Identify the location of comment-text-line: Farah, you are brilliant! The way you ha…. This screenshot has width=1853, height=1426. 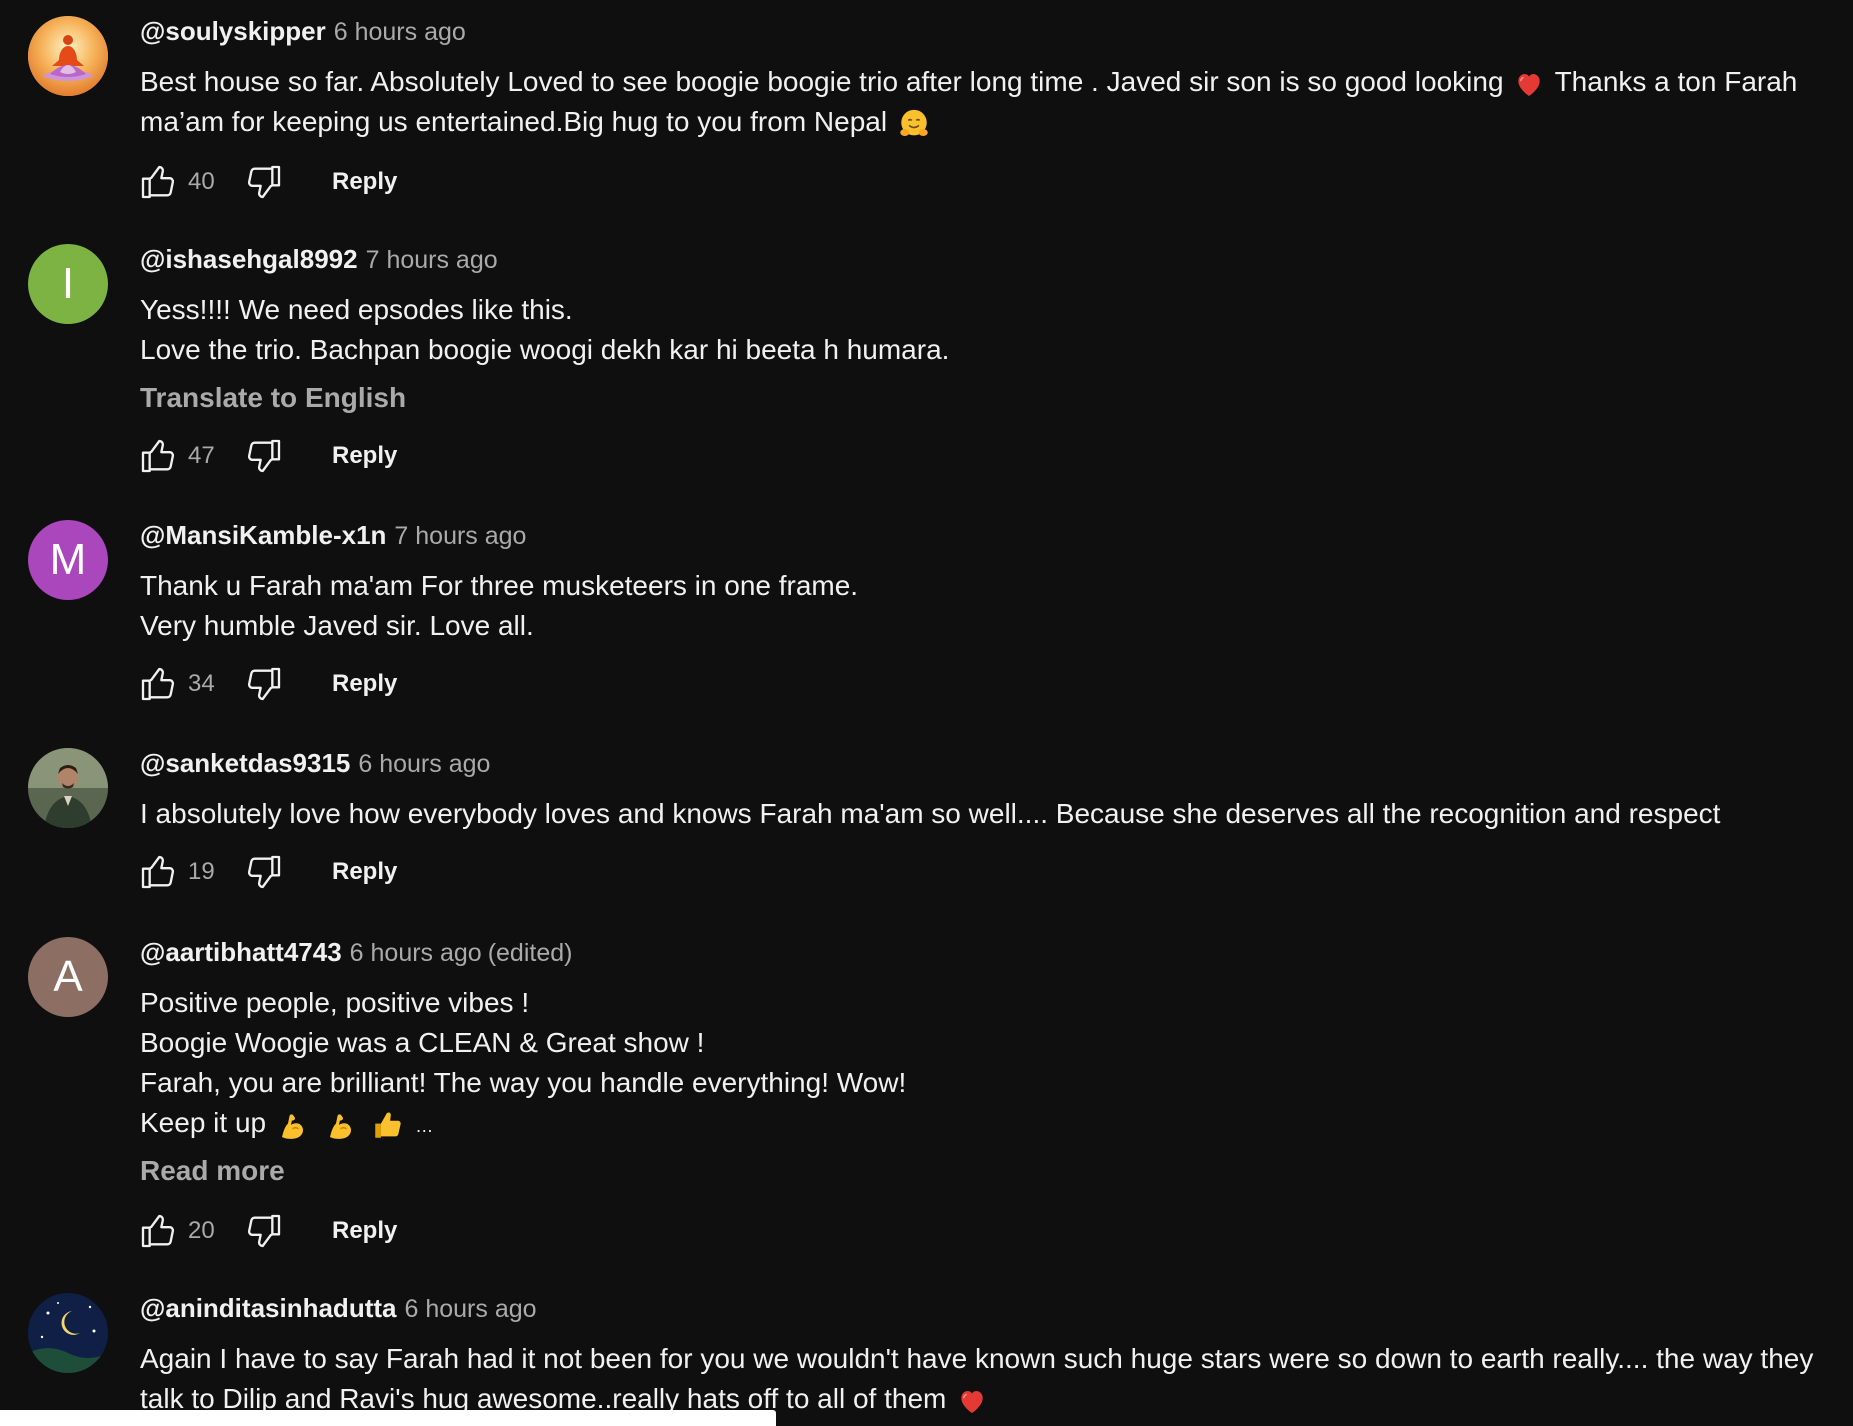
(523, 1082).